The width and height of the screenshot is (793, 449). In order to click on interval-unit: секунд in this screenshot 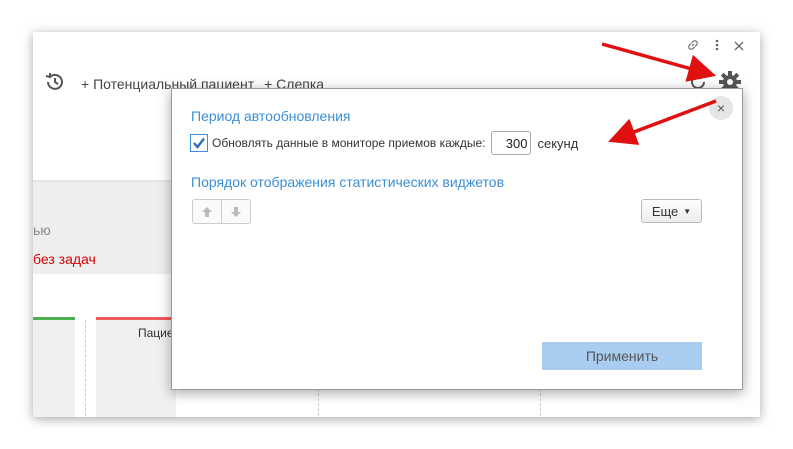, I will do `click(558, 143)`.